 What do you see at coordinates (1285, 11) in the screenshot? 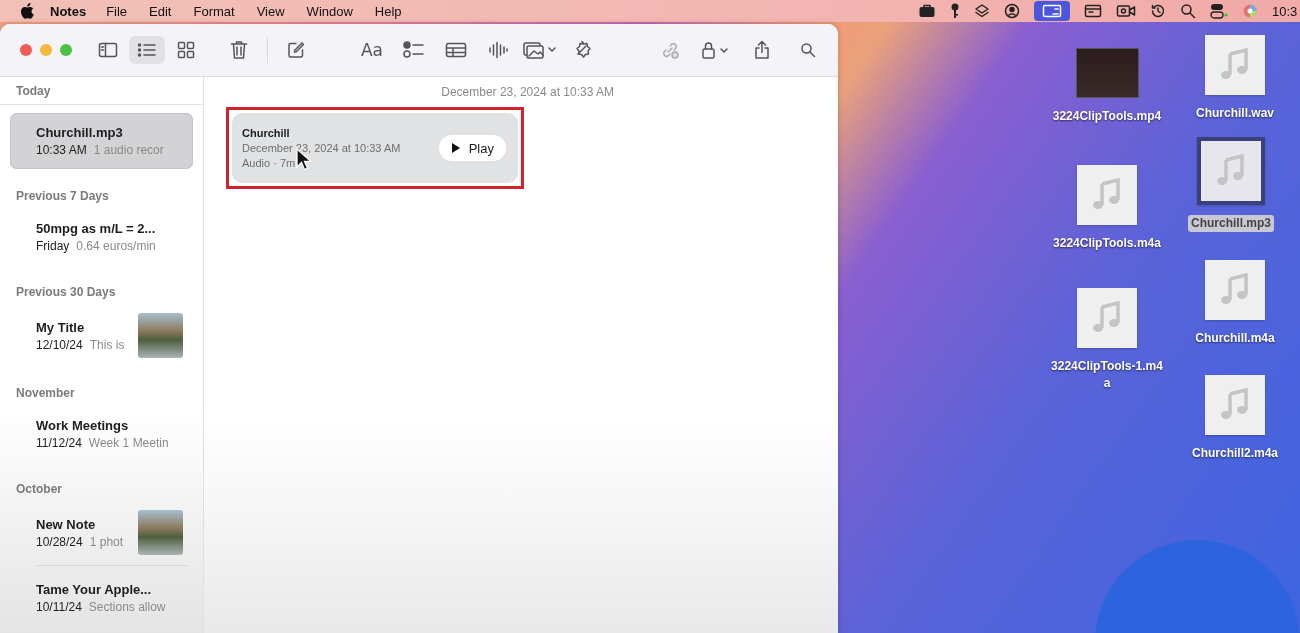
I see `menu-bar-clock: 10:3` at bounding box center [1285, 11].